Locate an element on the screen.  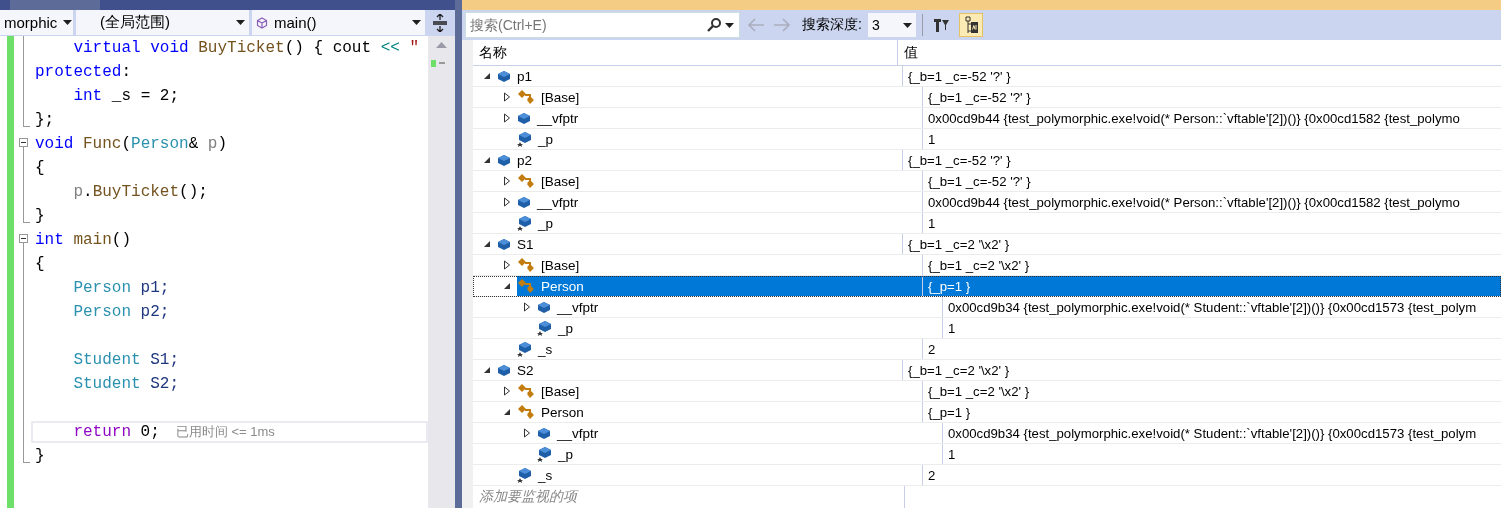
search-field: 搜索(Ctrl+E) is located at coordinates (602, 25).